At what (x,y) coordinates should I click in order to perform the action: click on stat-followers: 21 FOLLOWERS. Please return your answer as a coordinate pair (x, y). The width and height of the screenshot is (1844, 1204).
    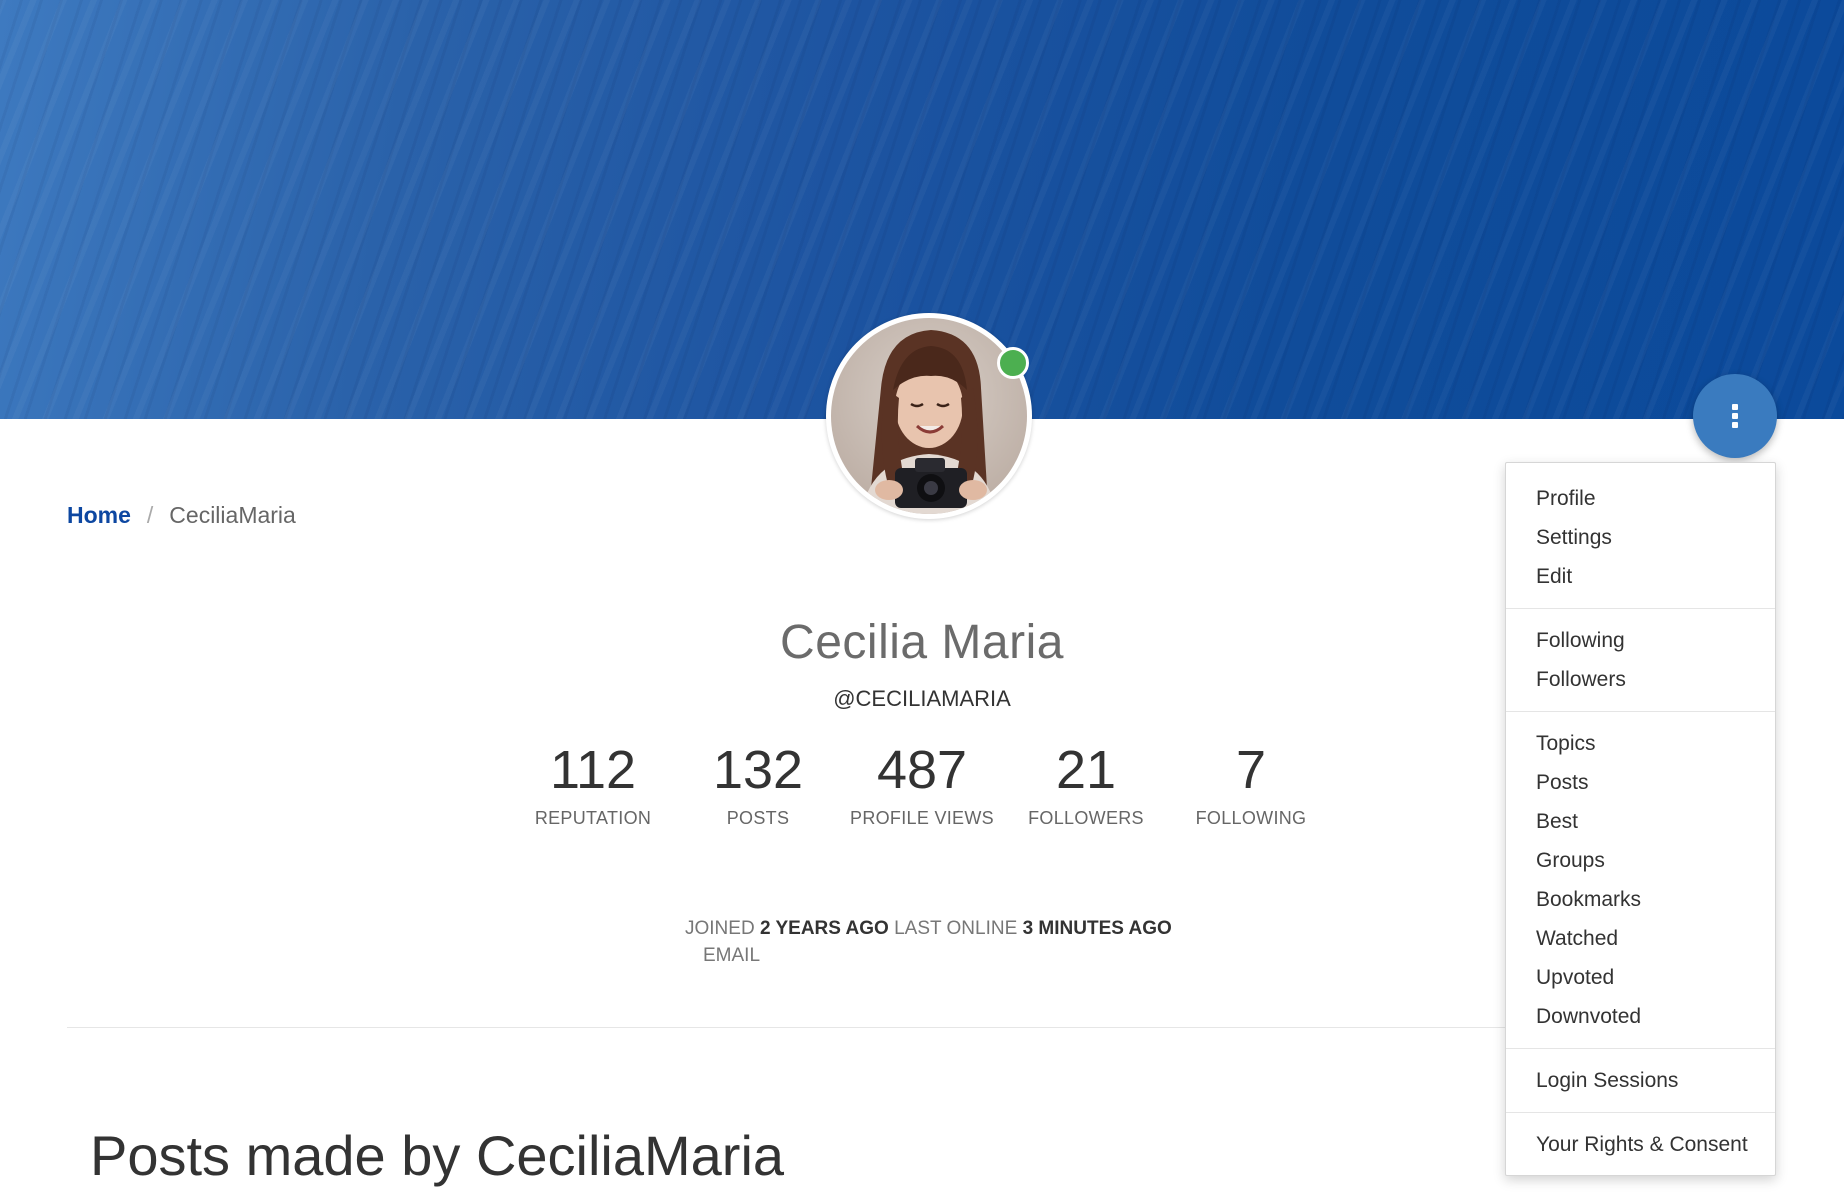
    Looking at the image, I should click on (1086, 783).